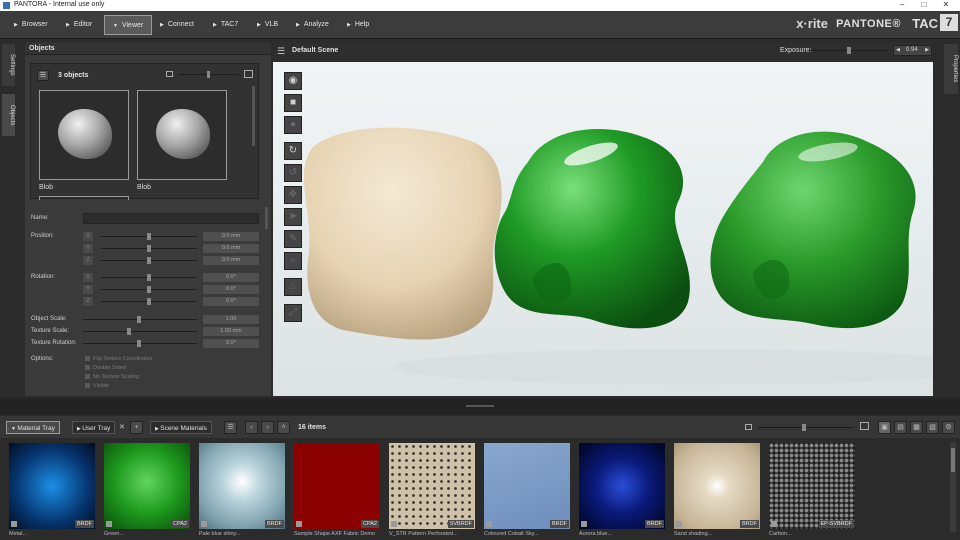 The width and height of the screenshot is (960, 540). Describe the element at coordinates (312, 25) in the screenshot. I see `menu-analyze: ▶ Analyze` at that location.